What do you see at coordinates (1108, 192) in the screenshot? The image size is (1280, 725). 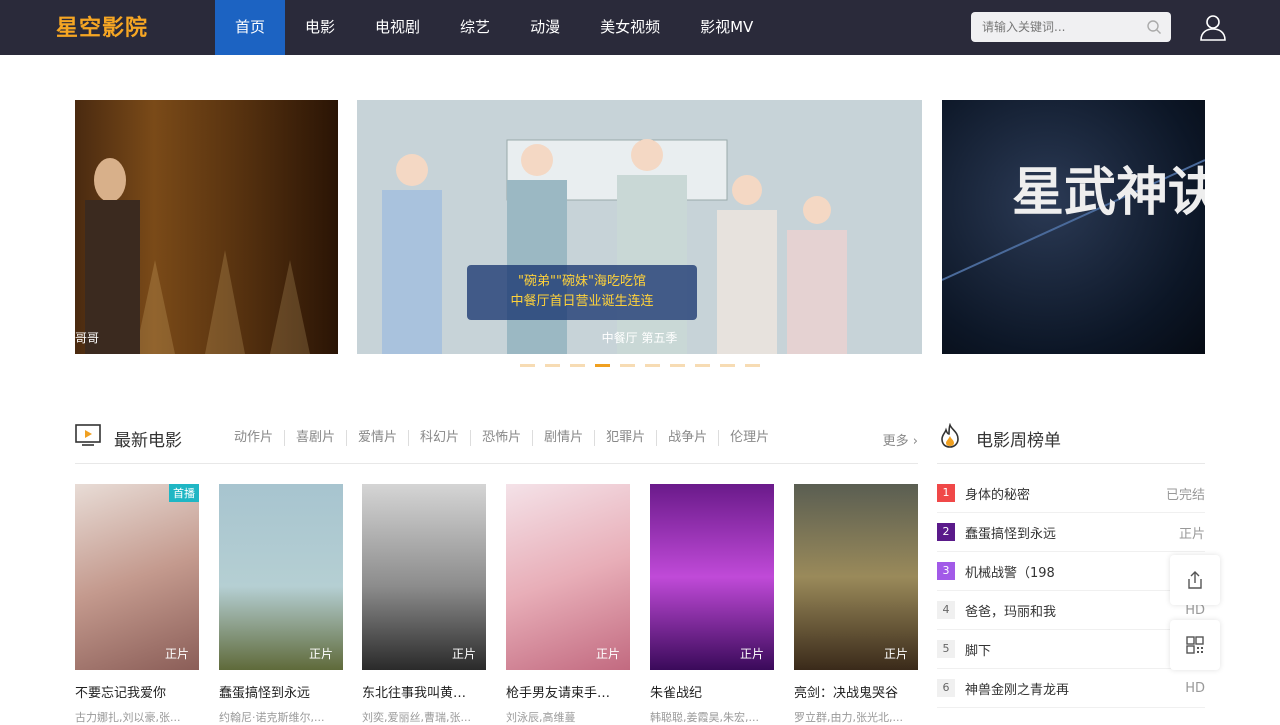 I see `slide-right-title: 星武神诀` at bounding box center [1108, 192].